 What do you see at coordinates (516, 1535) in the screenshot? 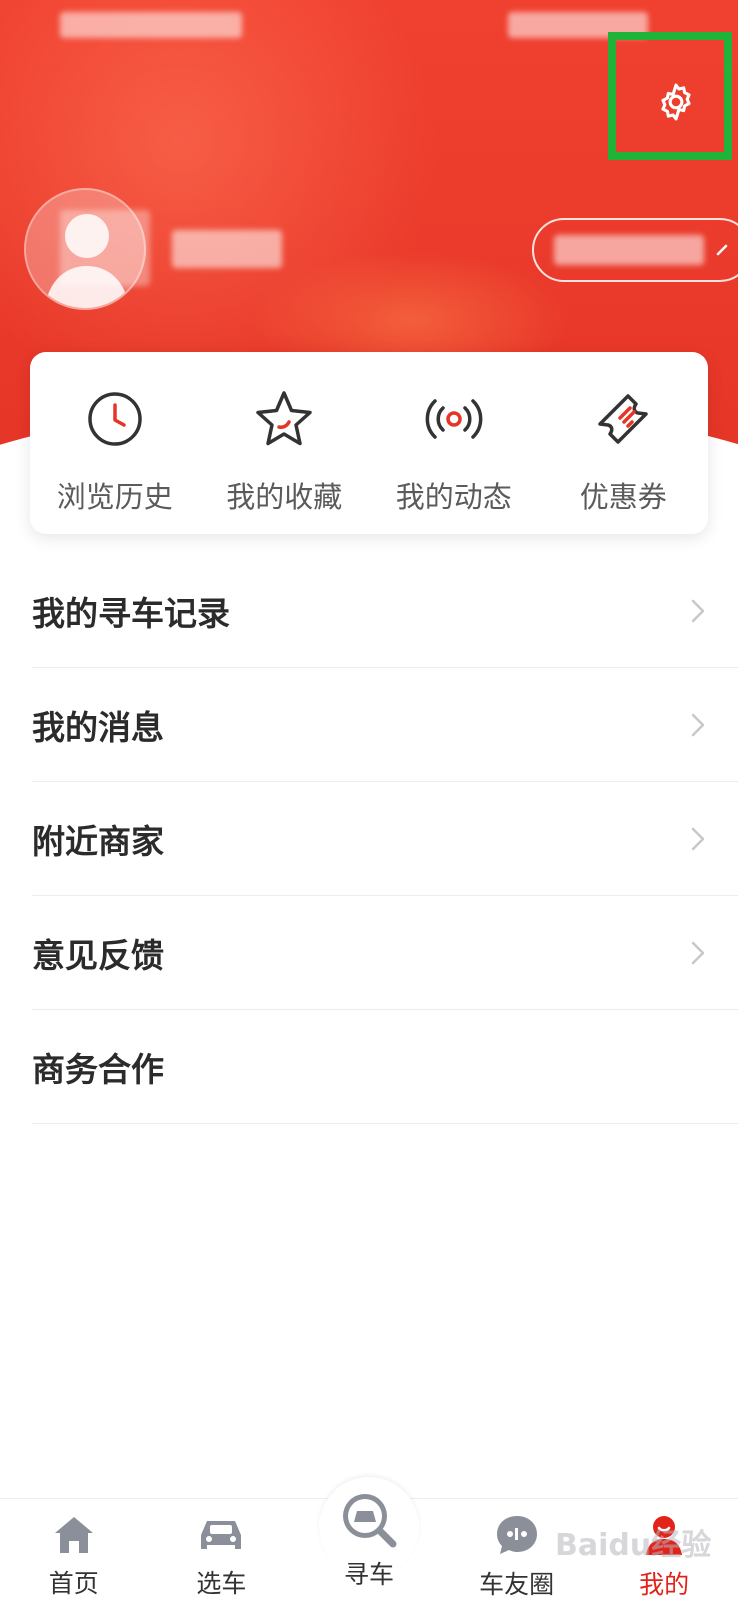
I see `chat-icon` at bounding box center [516, 1535].